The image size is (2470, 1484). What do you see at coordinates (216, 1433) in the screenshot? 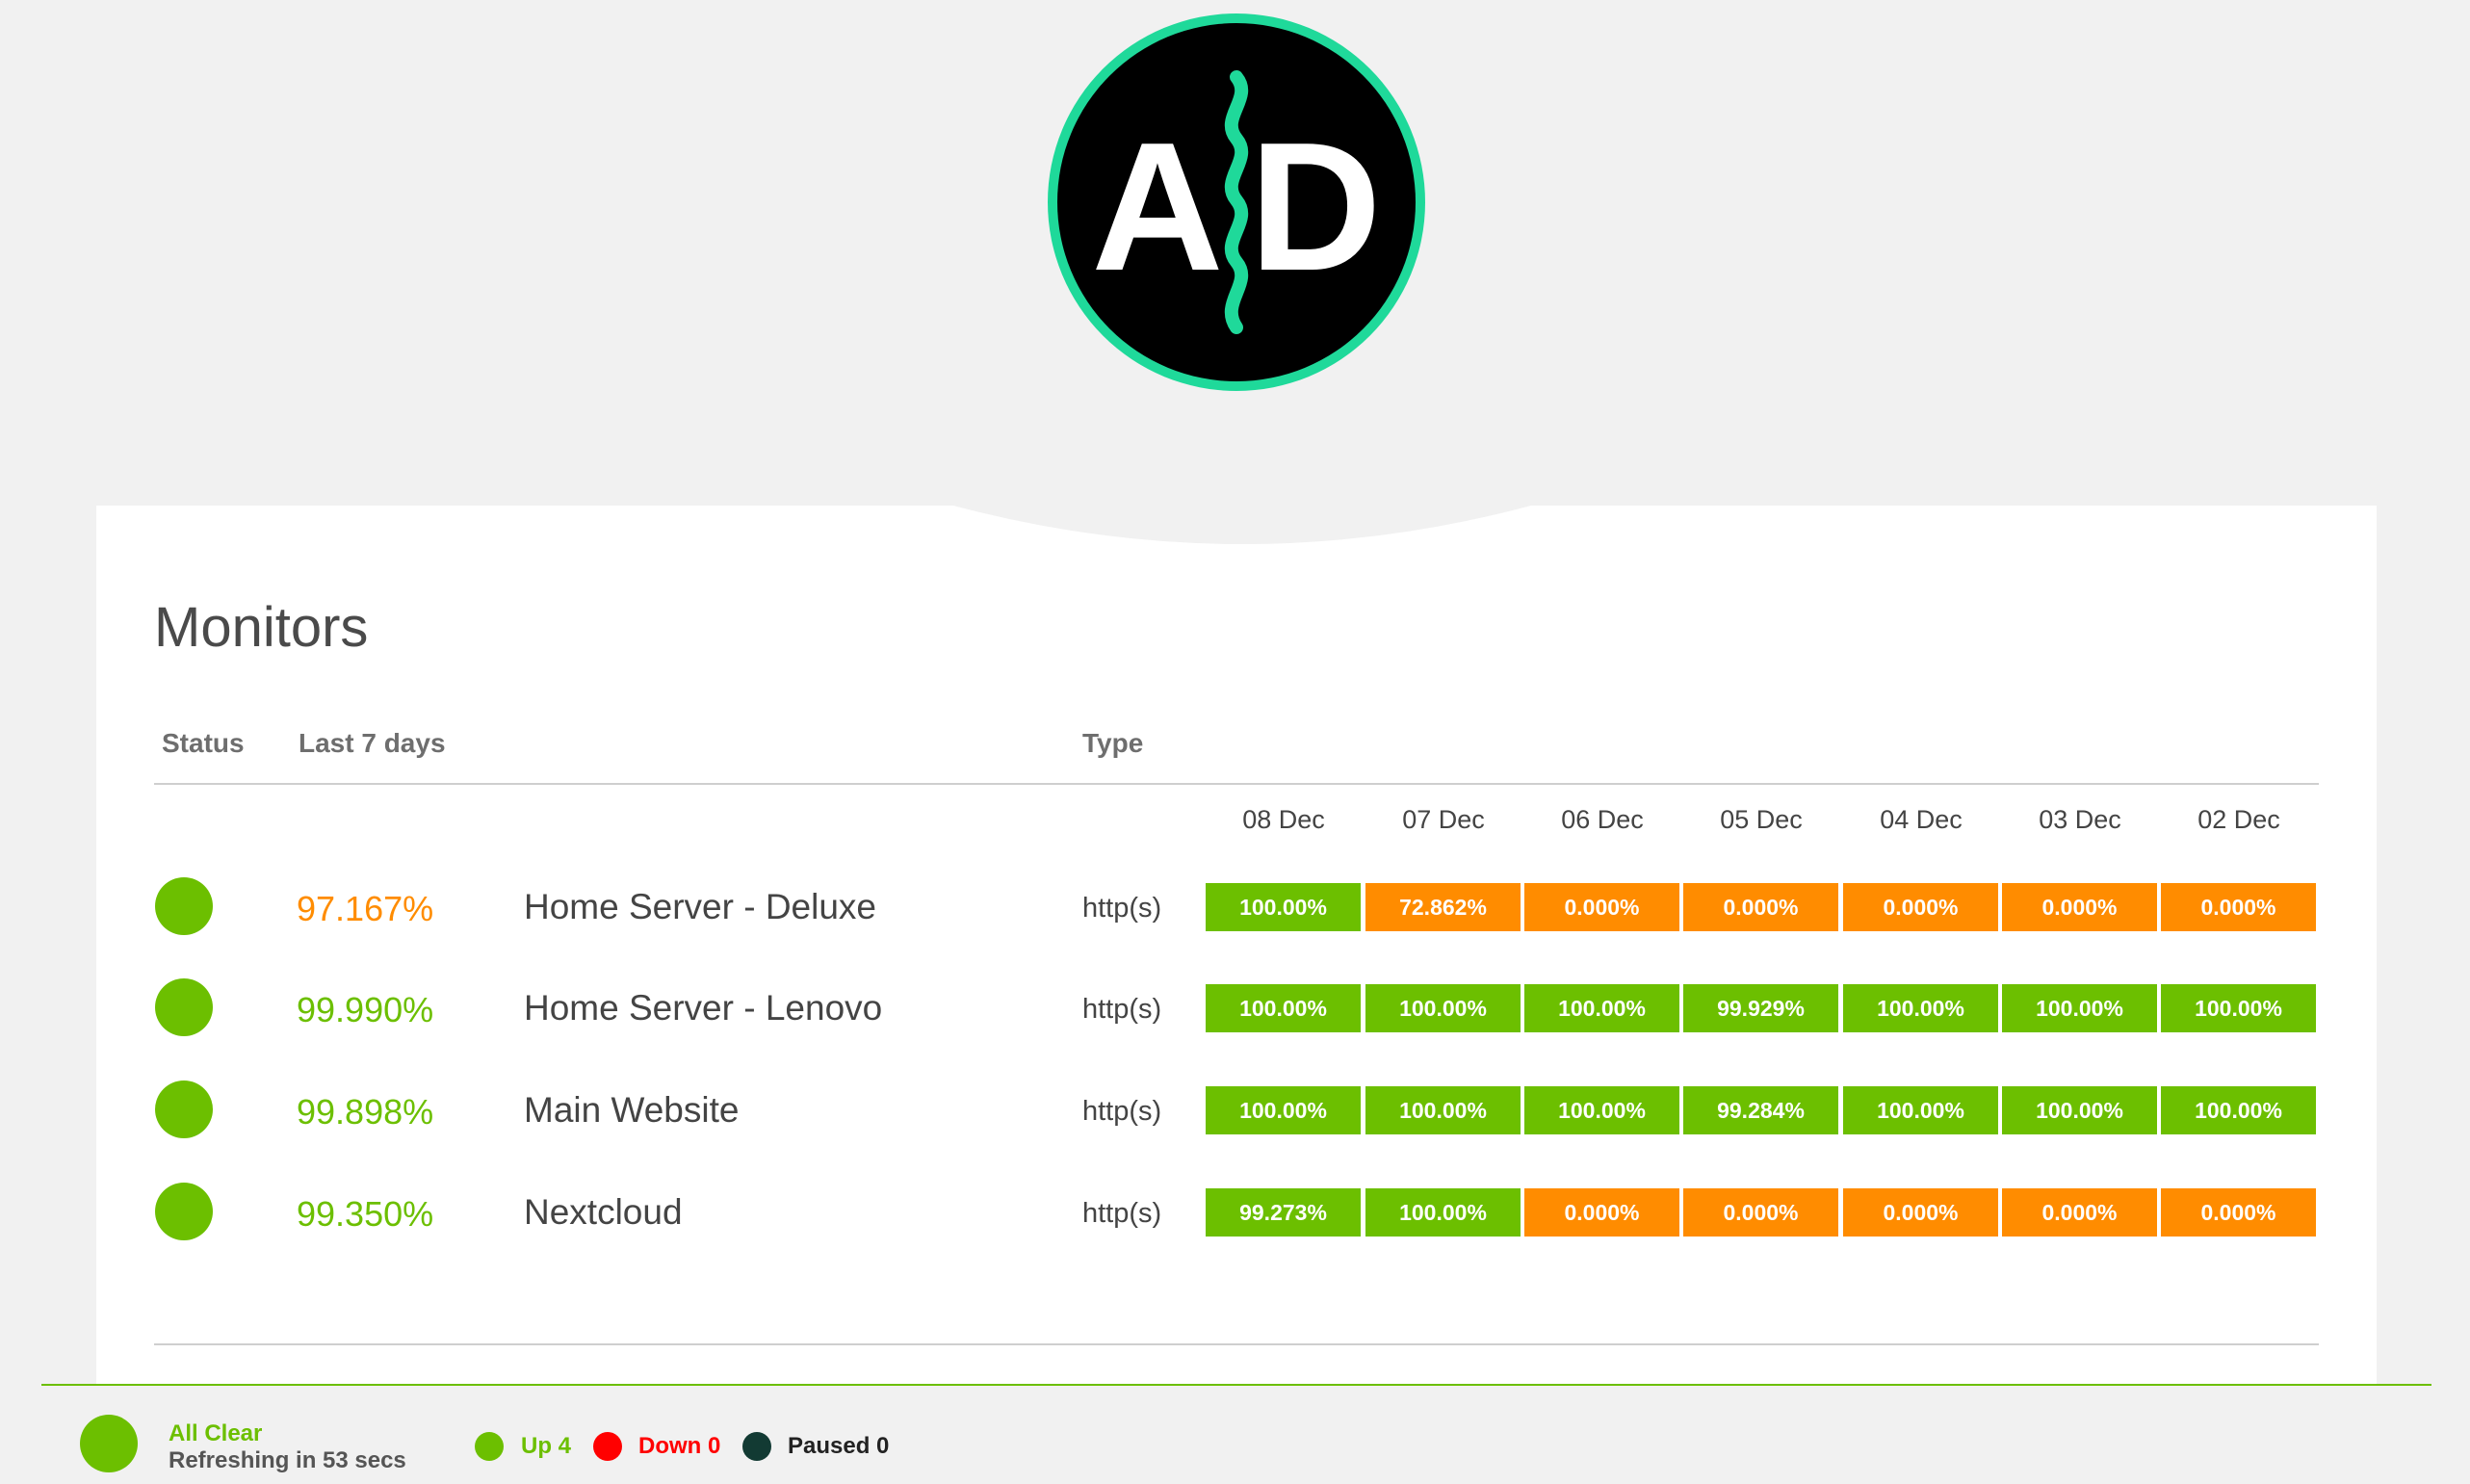
I see `overall-status-label: All Clear` at bounding box center [216, 1433].